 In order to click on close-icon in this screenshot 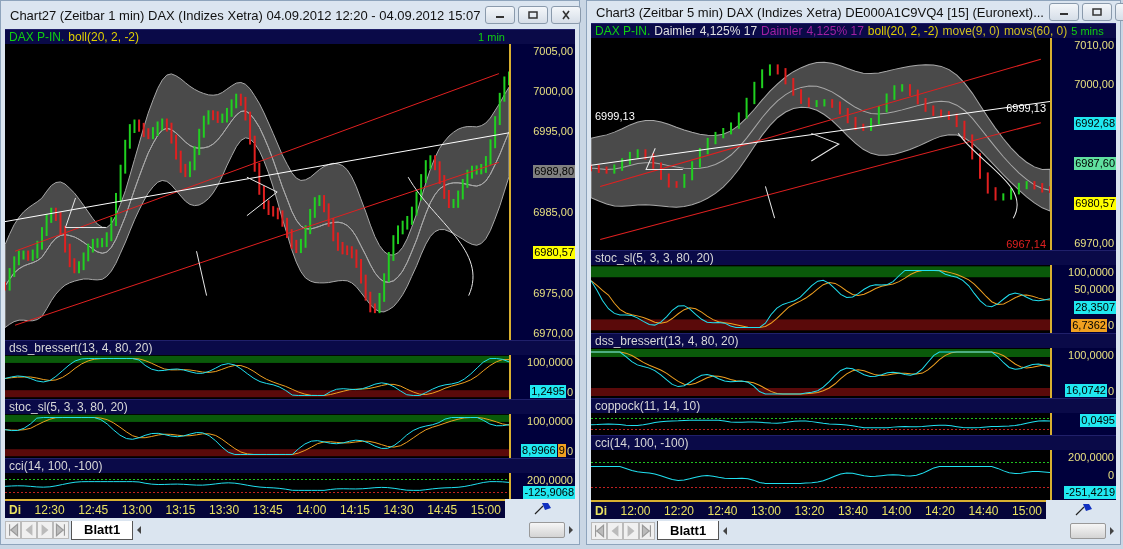, I will do `click(566, 15)`.